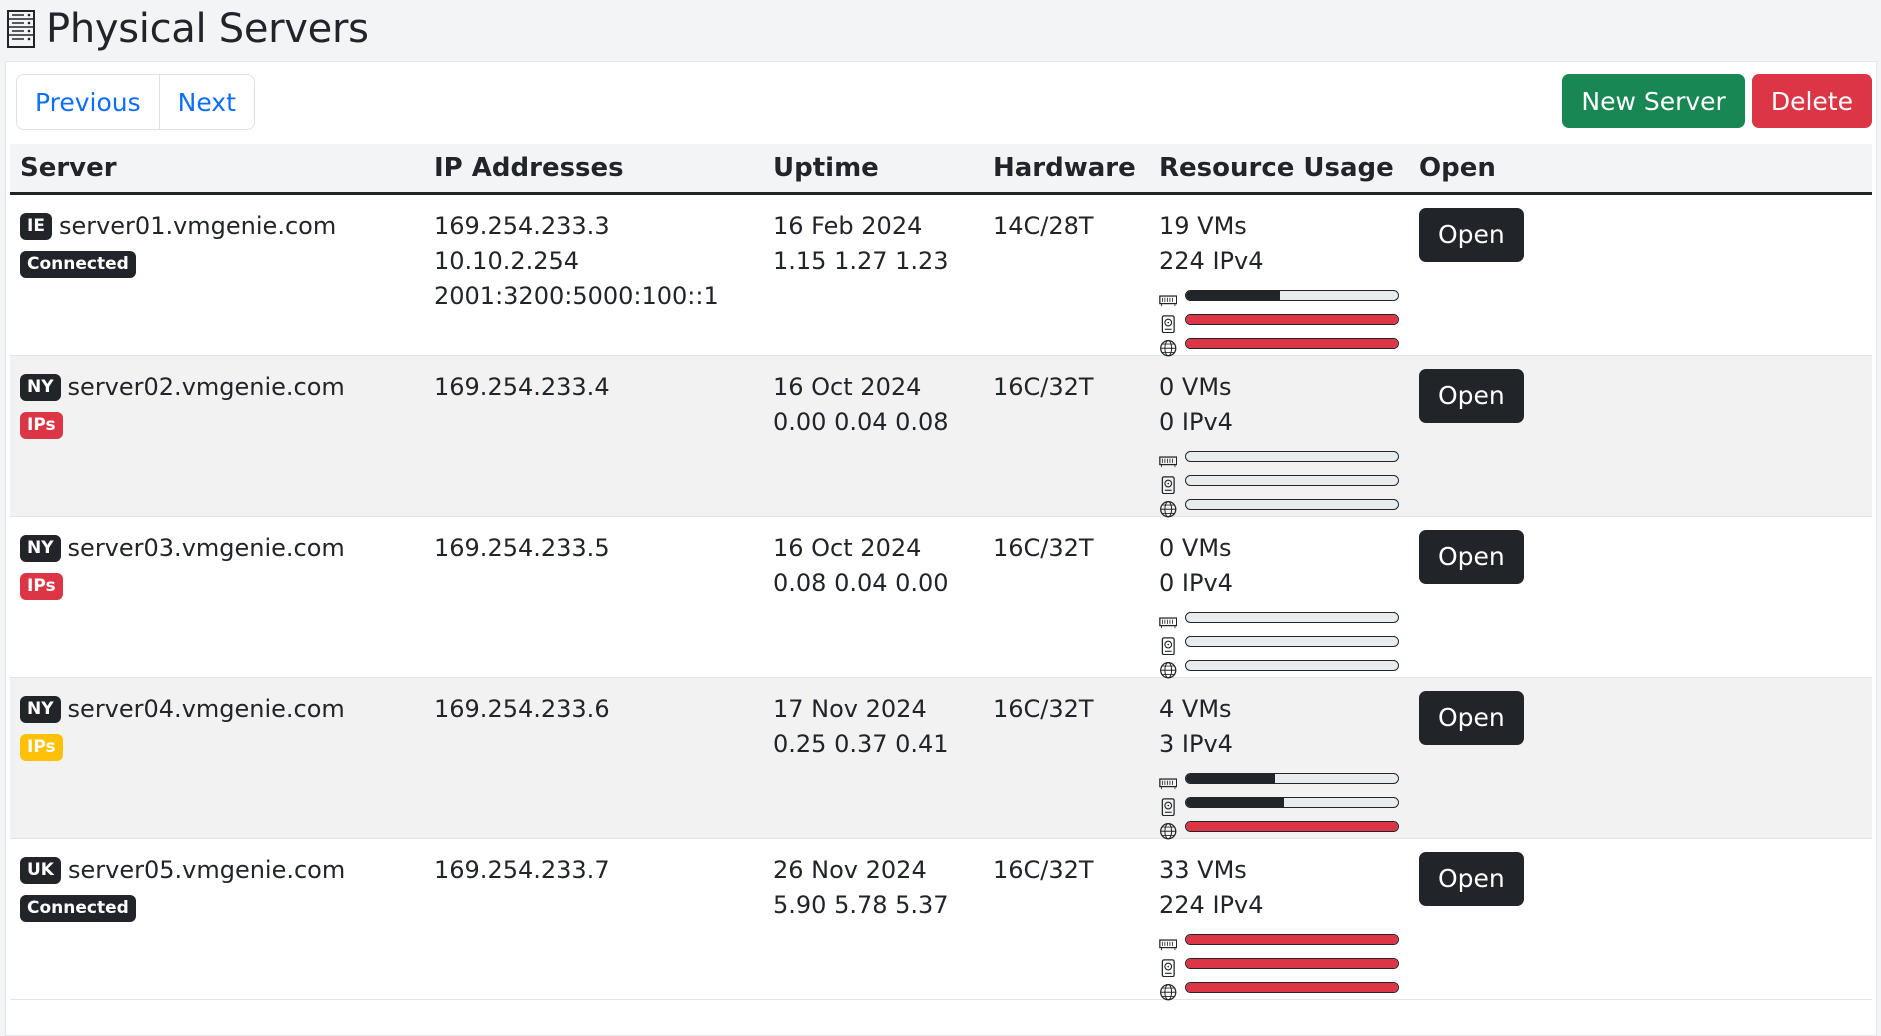  I want to click on uptime-cell: 26 Nov 2024 5.90 5.78 5.37, so click(873, 919).